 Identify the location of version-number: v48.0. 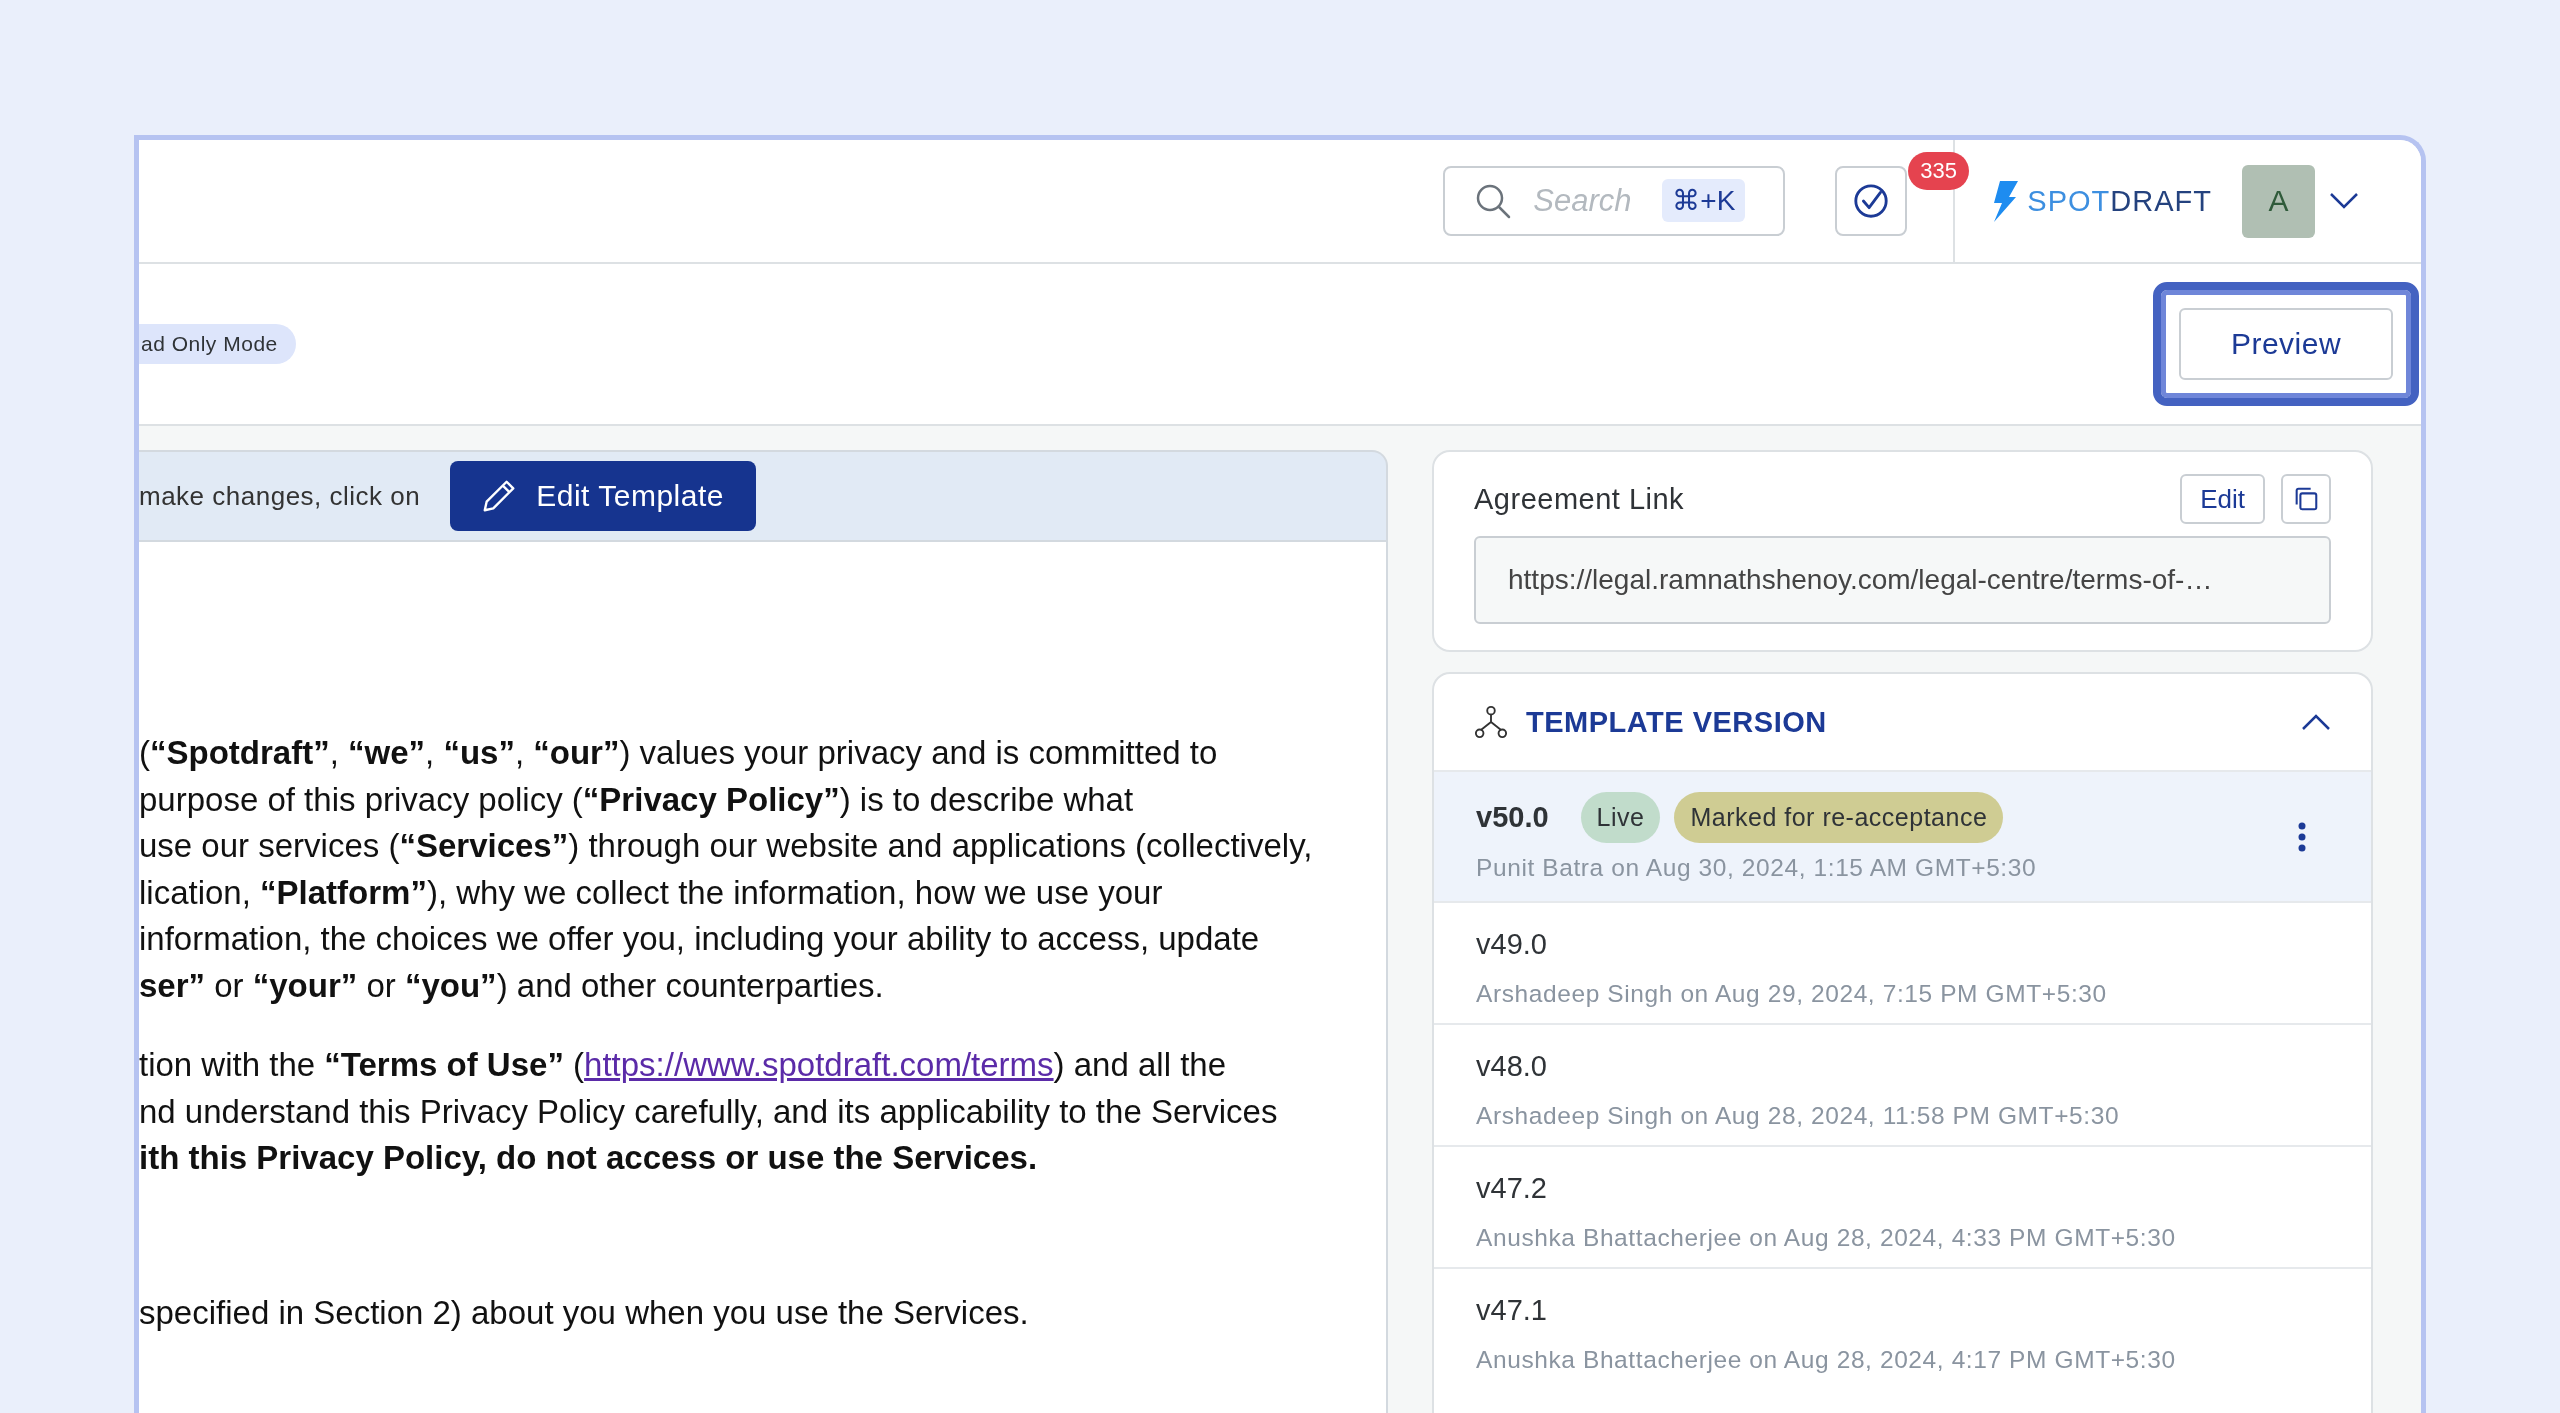
(1511, 1066).